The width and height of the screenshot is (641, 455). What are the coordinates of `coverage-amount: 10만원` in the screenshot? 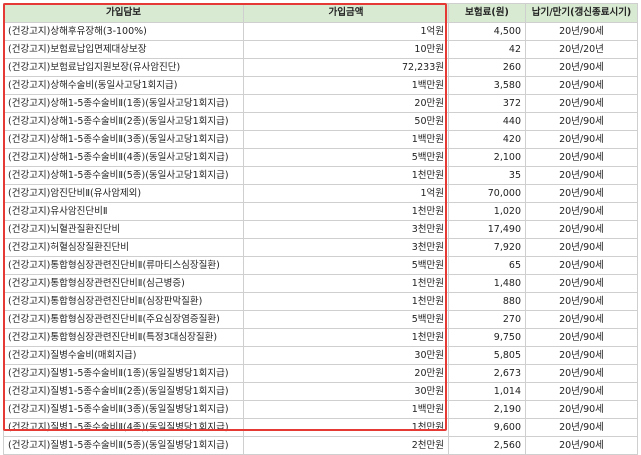 It's located at (346, 49).